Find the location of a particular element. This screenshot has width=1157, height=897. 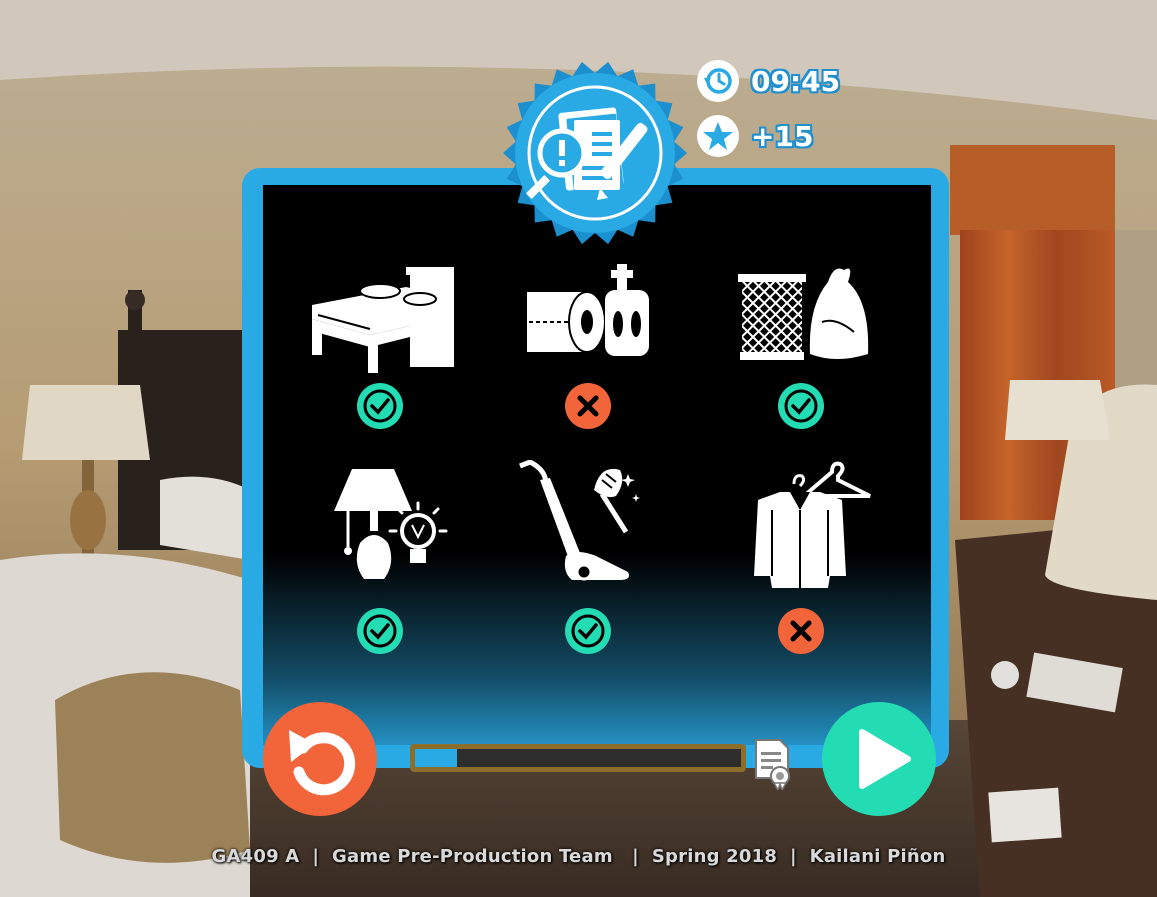

progress-track is located at coordinates (578, 758).